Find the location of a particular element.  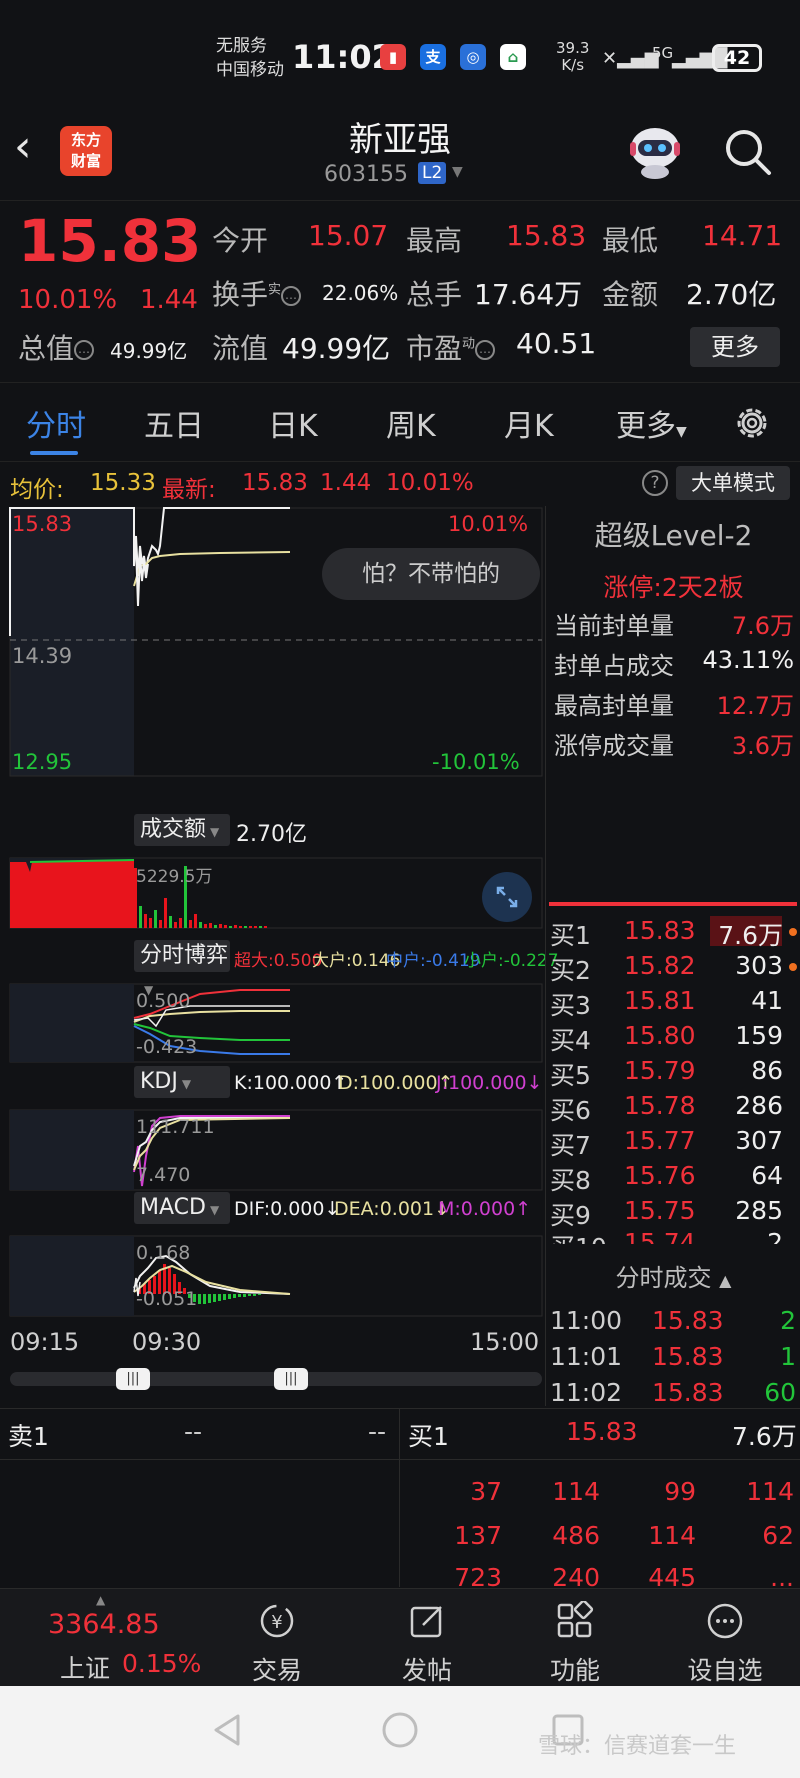

scrollbar-left-handle: ||| is located at coordinates (133, 1379).